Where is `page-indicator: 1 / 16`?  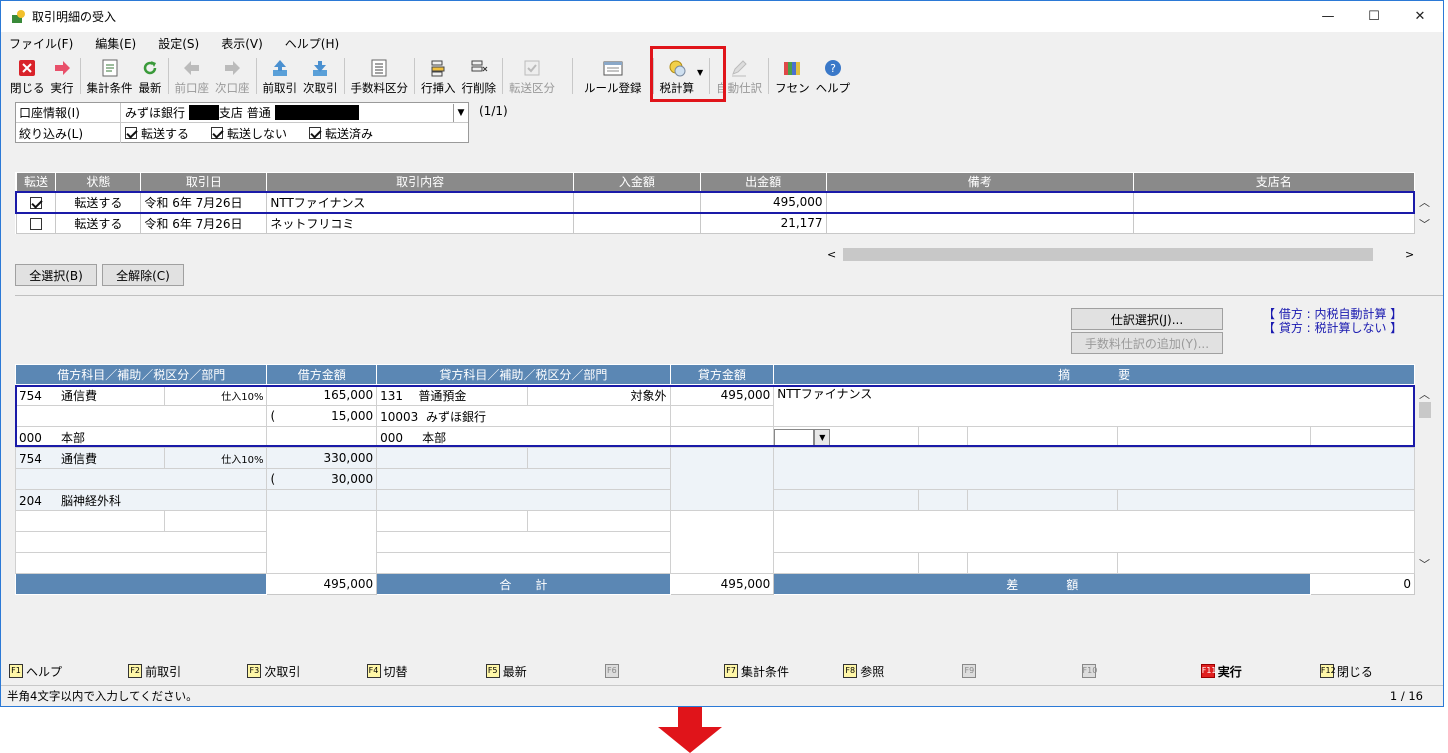 page-indicator: 1 / 16 is located at coordinates (1406, 696).